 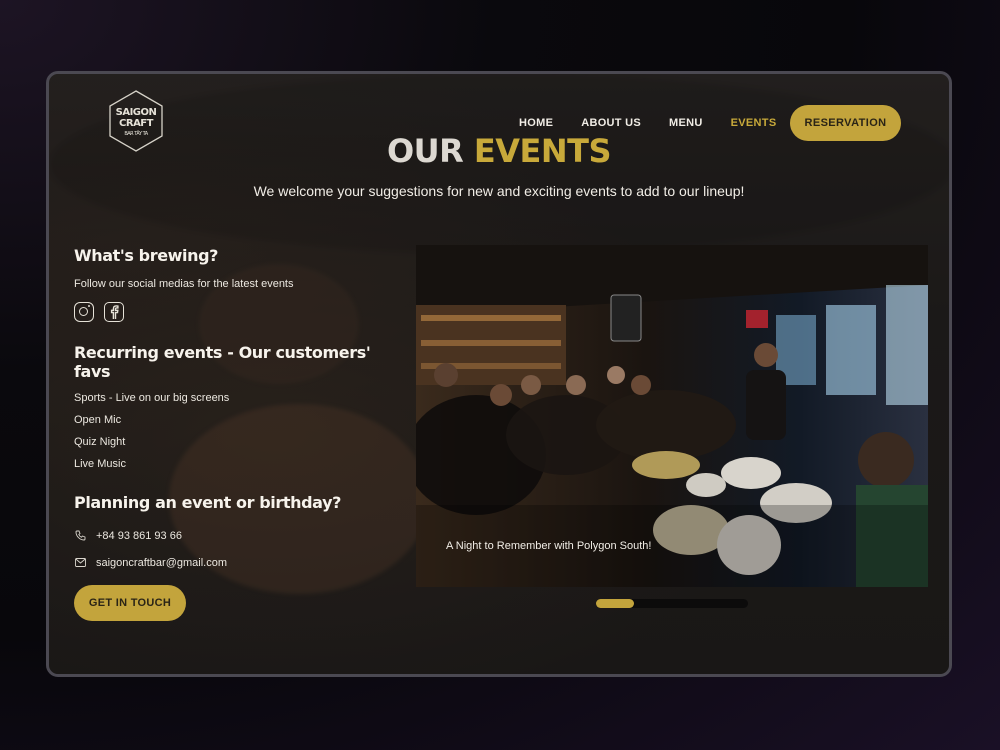 What do you see at coordinates (139, 535) in the screenshot?
I see `phone-number: +84 93 861 93 66` at bounding box center [139, 535].